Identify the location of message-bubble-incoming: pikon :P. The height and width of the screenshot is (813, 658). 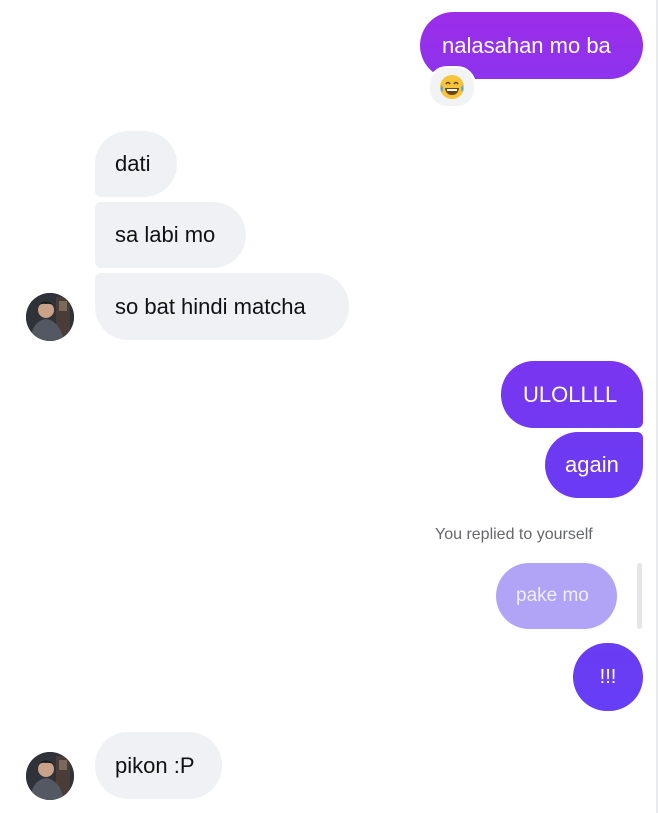
(158, 765).